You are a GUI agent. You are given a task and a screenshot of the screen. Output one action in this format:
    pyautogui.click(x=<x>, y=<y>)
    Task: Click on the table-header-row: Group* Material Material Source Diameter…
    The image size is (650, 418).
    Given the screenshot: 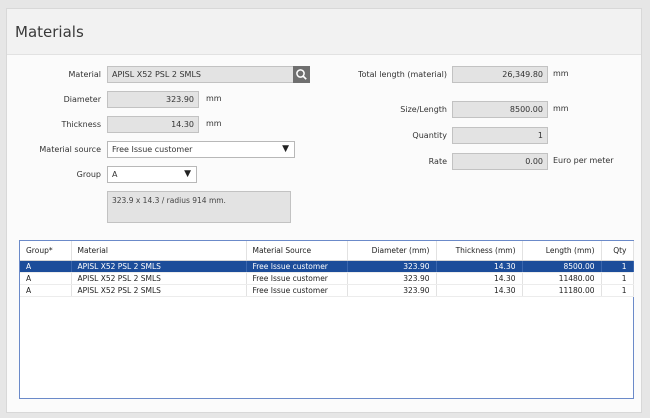 What is the action you would take?
    pyautogui.click(x=327, y=251)
    